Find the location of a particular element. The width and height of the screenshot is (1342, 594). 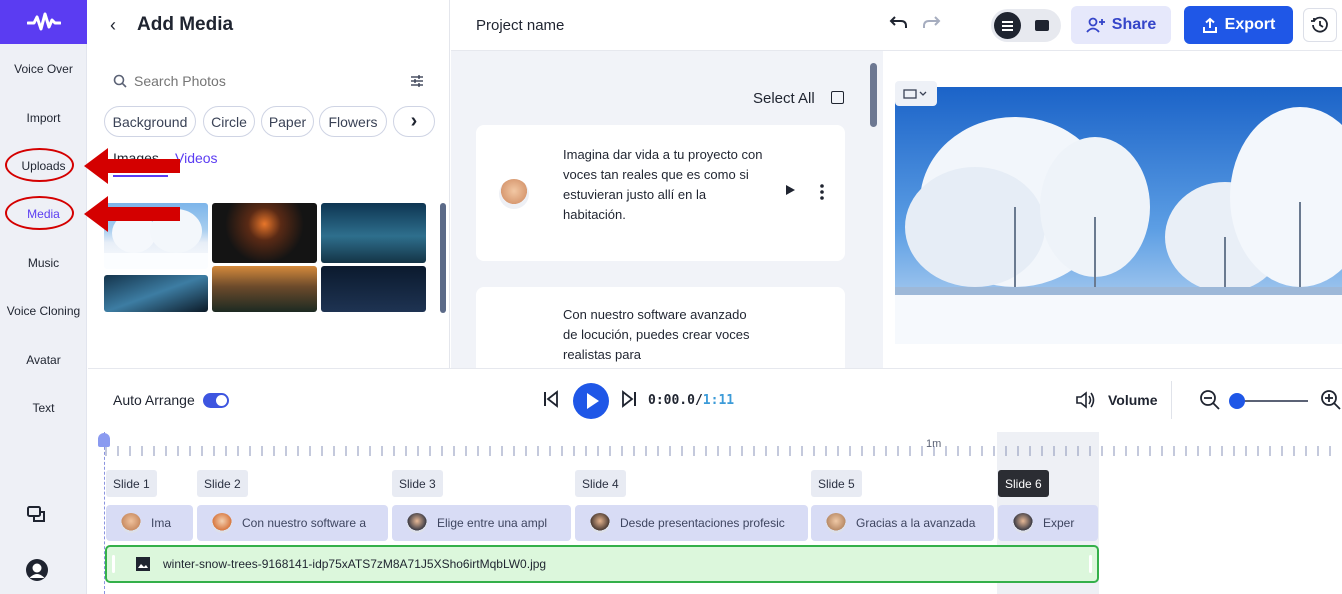

app-logo is located at coordinates (43, 22).